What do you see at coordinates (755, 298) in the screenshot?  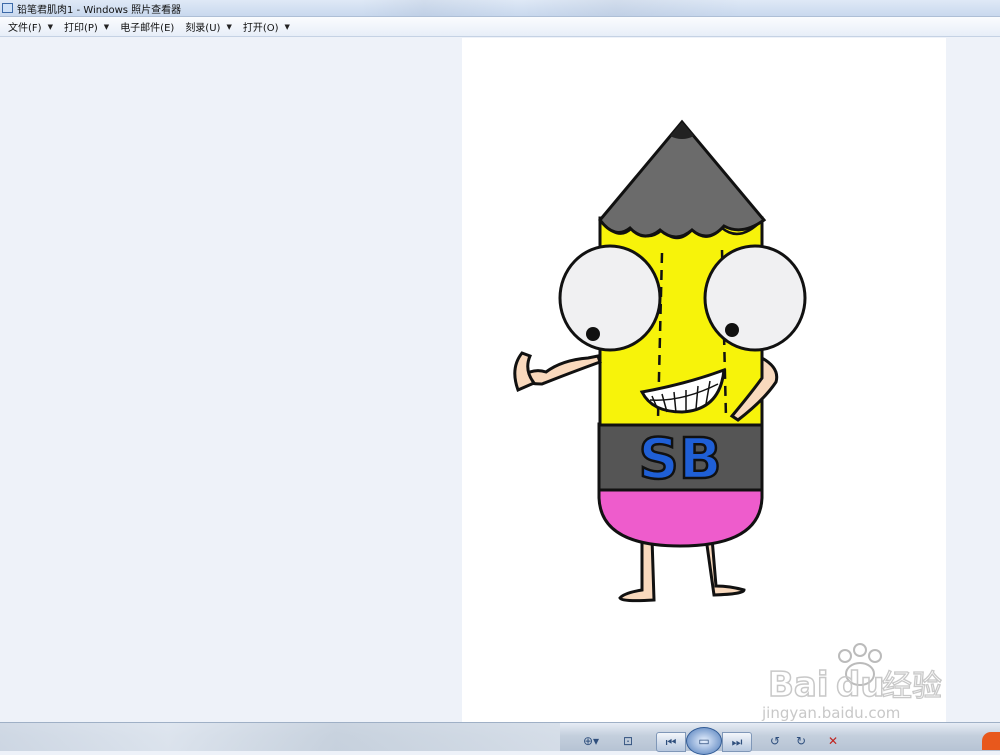 I see `right-eye` at bounding box center [755, 298].